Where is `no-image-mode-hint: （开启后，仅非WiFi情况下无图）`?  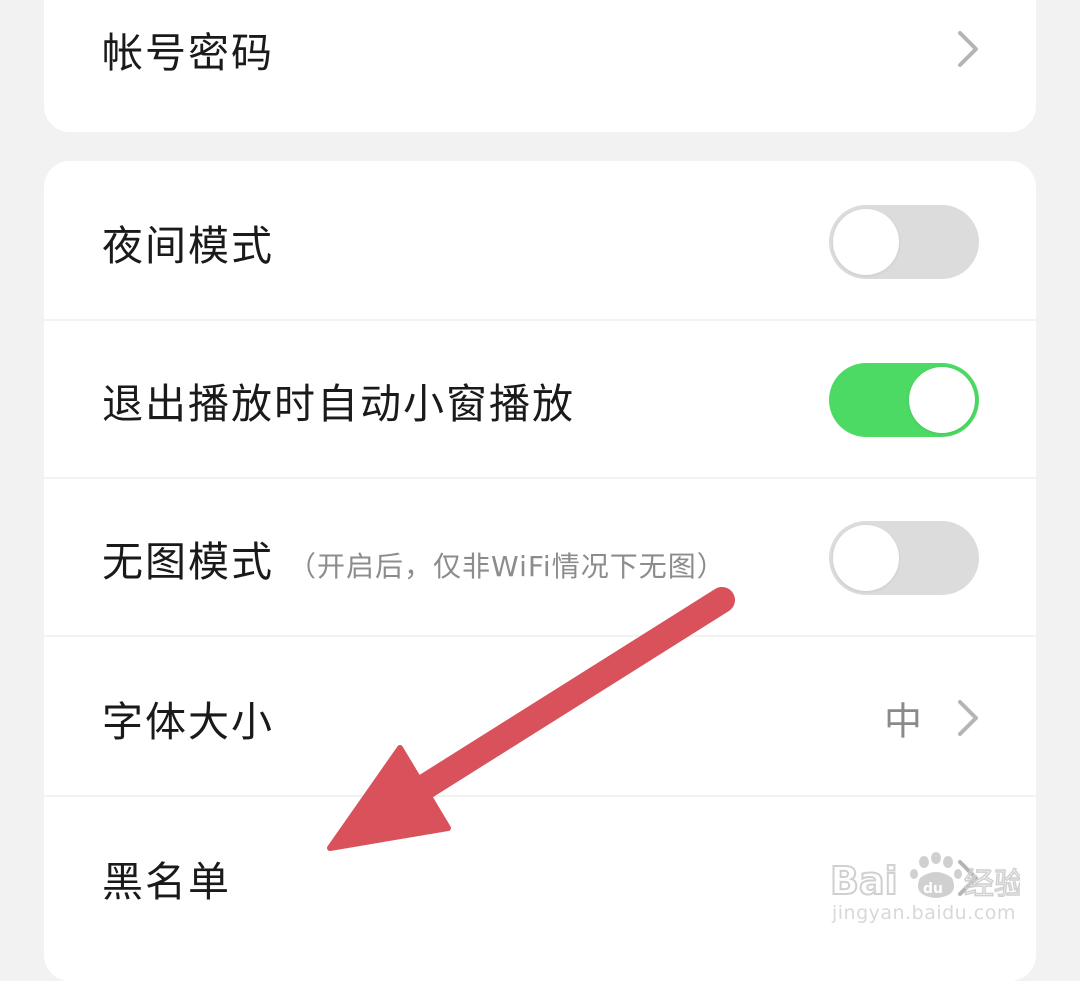
no-image-mode-hint: （开启后，仅非WiFi情况下无图） is located at coordinates (507, 566).